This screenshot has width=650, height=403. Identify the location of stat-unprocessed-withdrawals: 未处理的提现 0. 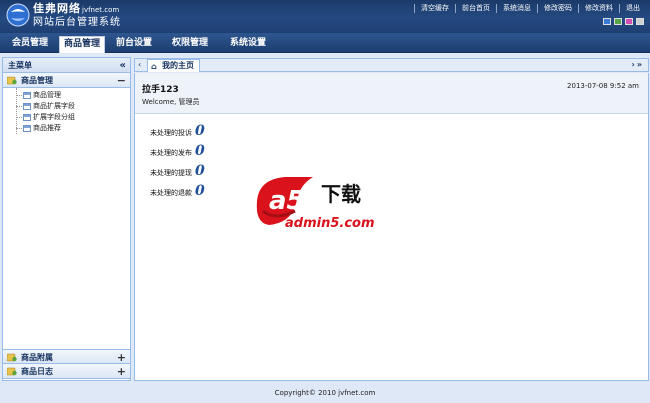
(177, 171).